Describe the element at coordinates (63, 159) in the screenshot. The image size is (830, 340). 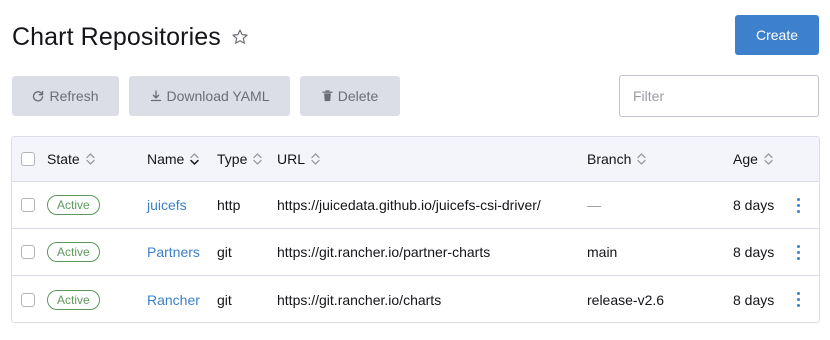
I see `column-label-state: State` at that location.